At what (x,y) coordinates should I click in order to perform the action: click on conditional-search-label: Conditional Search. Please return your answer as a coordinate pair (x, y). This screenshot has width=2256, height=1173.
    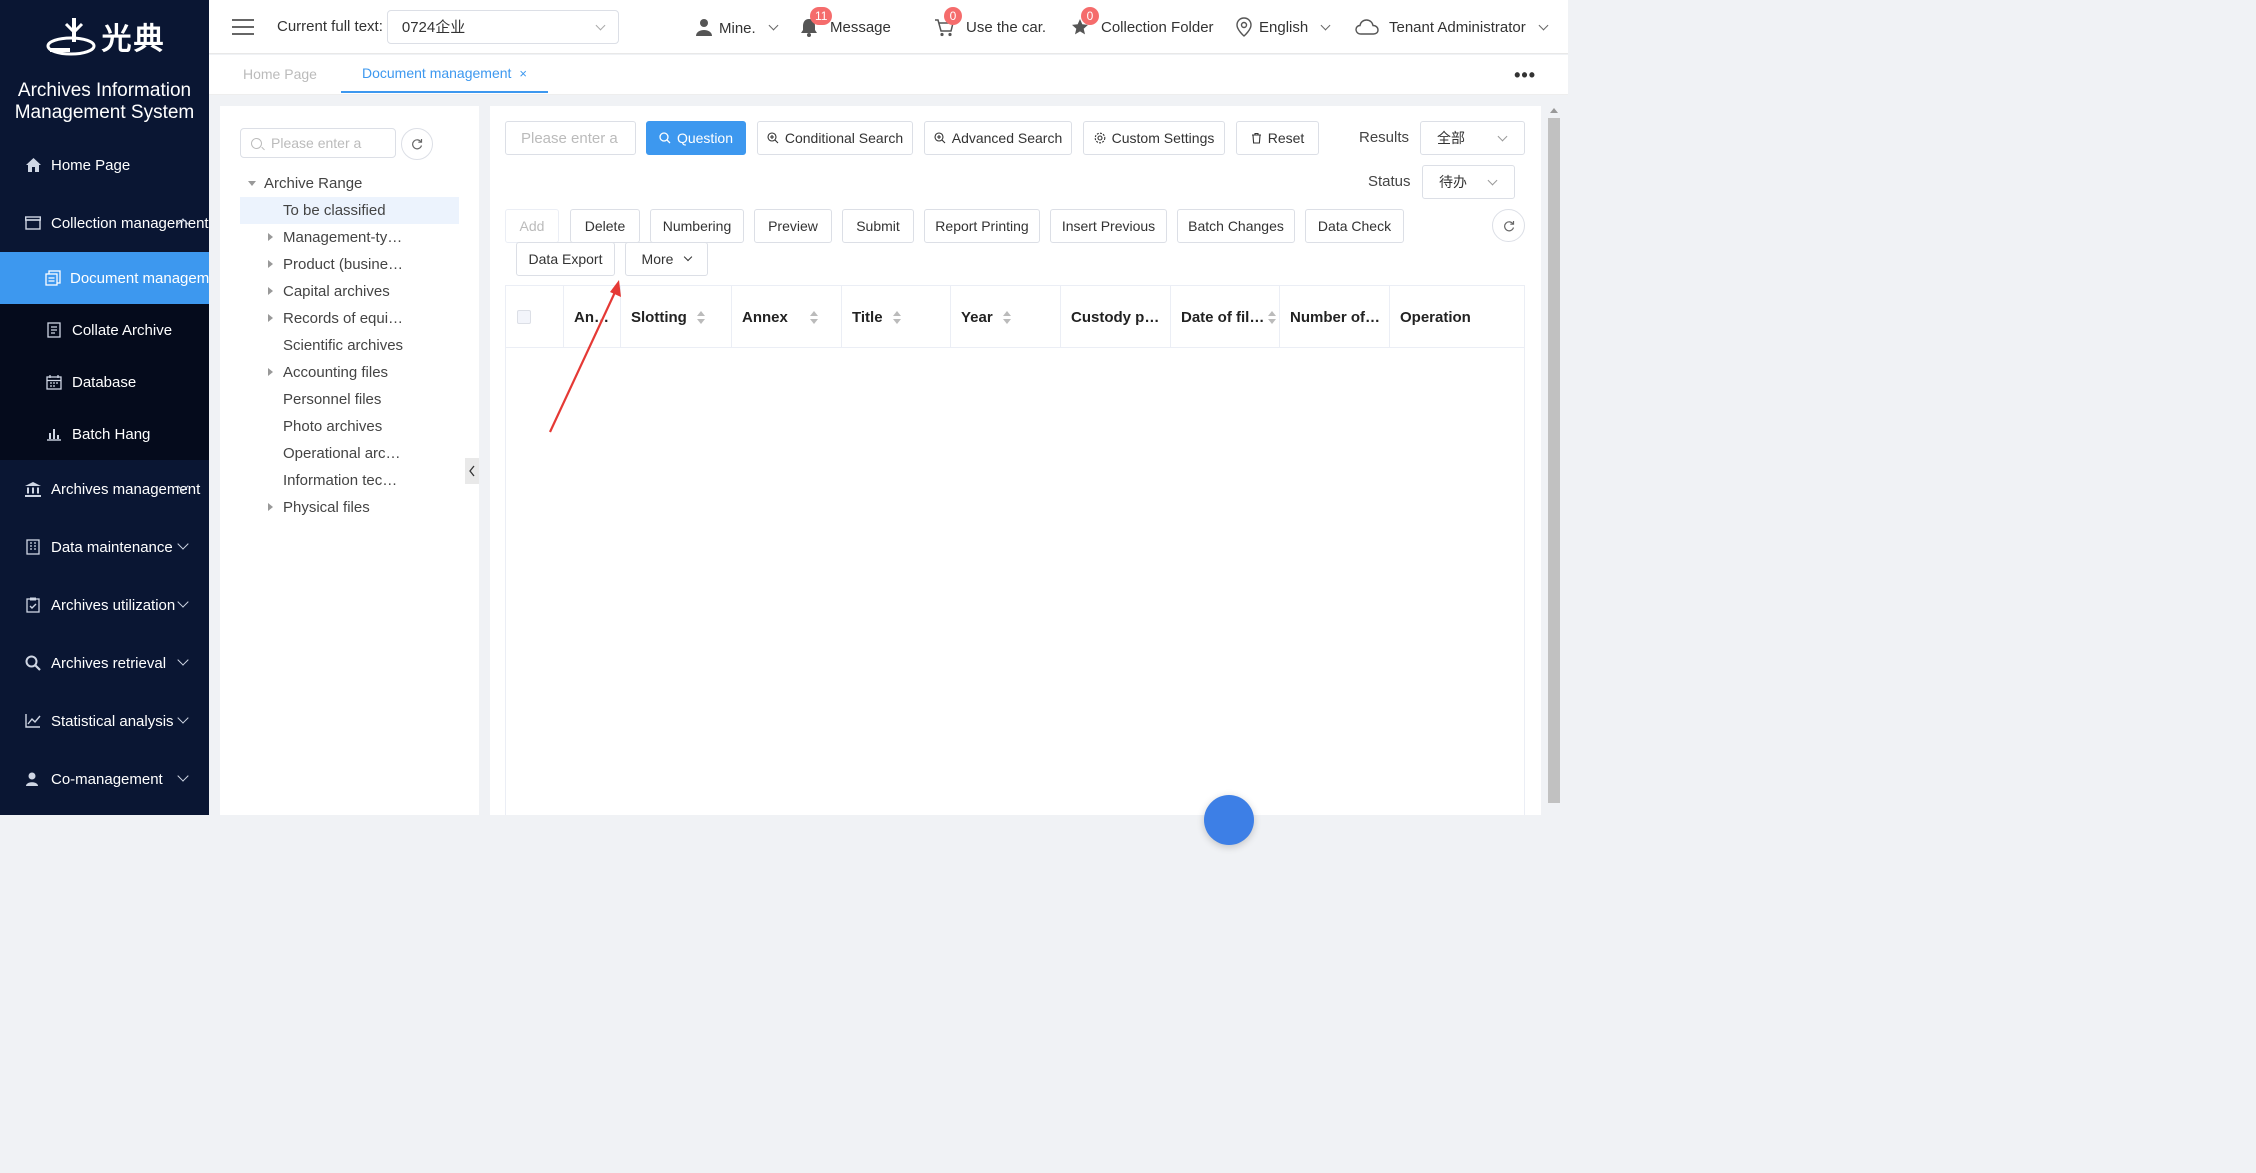
    Looking at the image, I should click on (844, 138).